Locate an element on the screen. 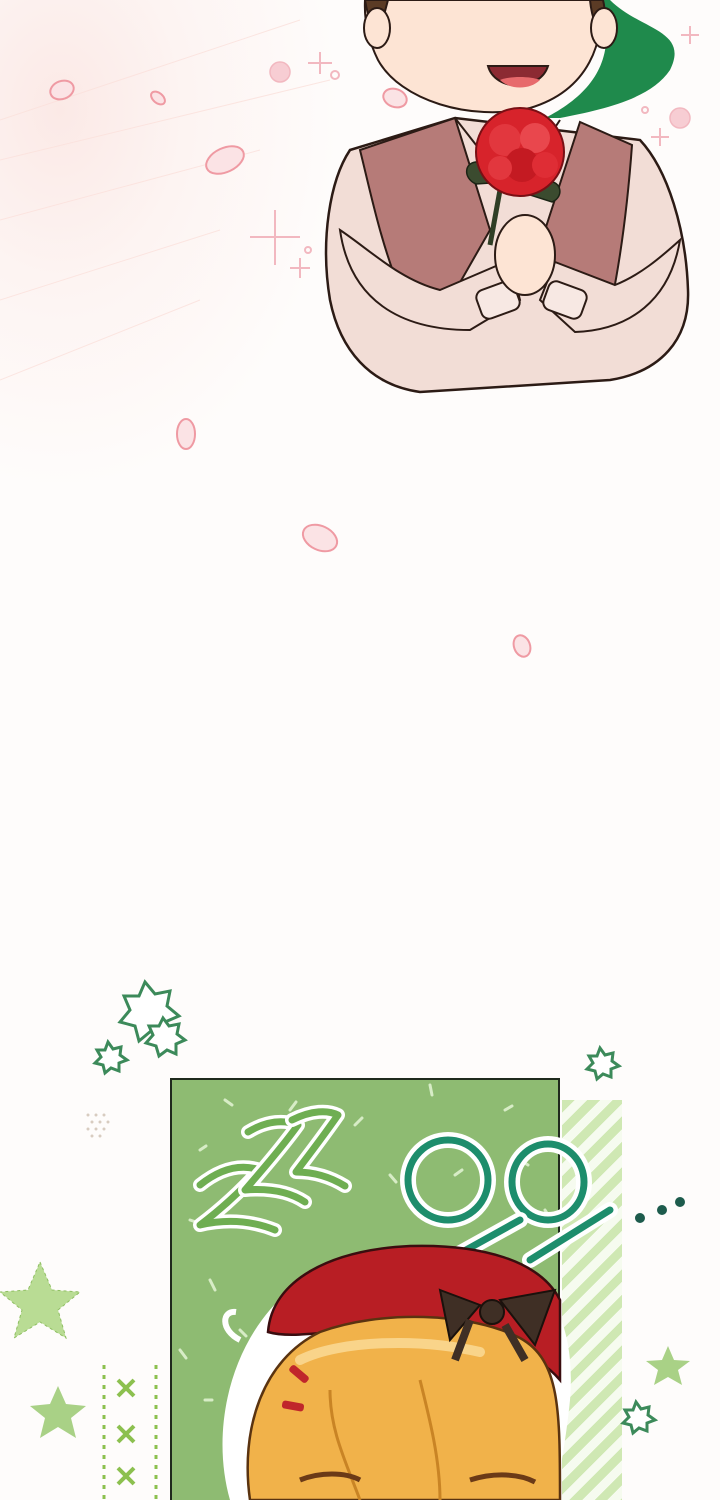 Image resolution: width=720 pixels, height=1500 pixels. dot-pattern is located at coordinates (98, 1125).